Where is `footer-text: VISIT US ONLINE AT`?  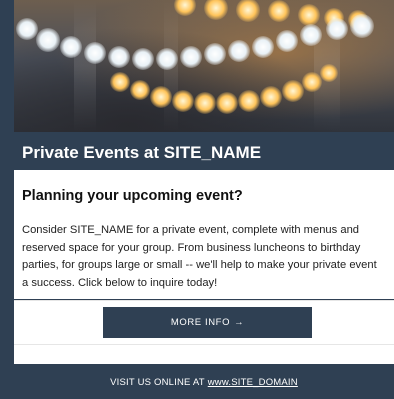 footer-text: VISIT US ONLINE AT is located at coordinates (157, 382).